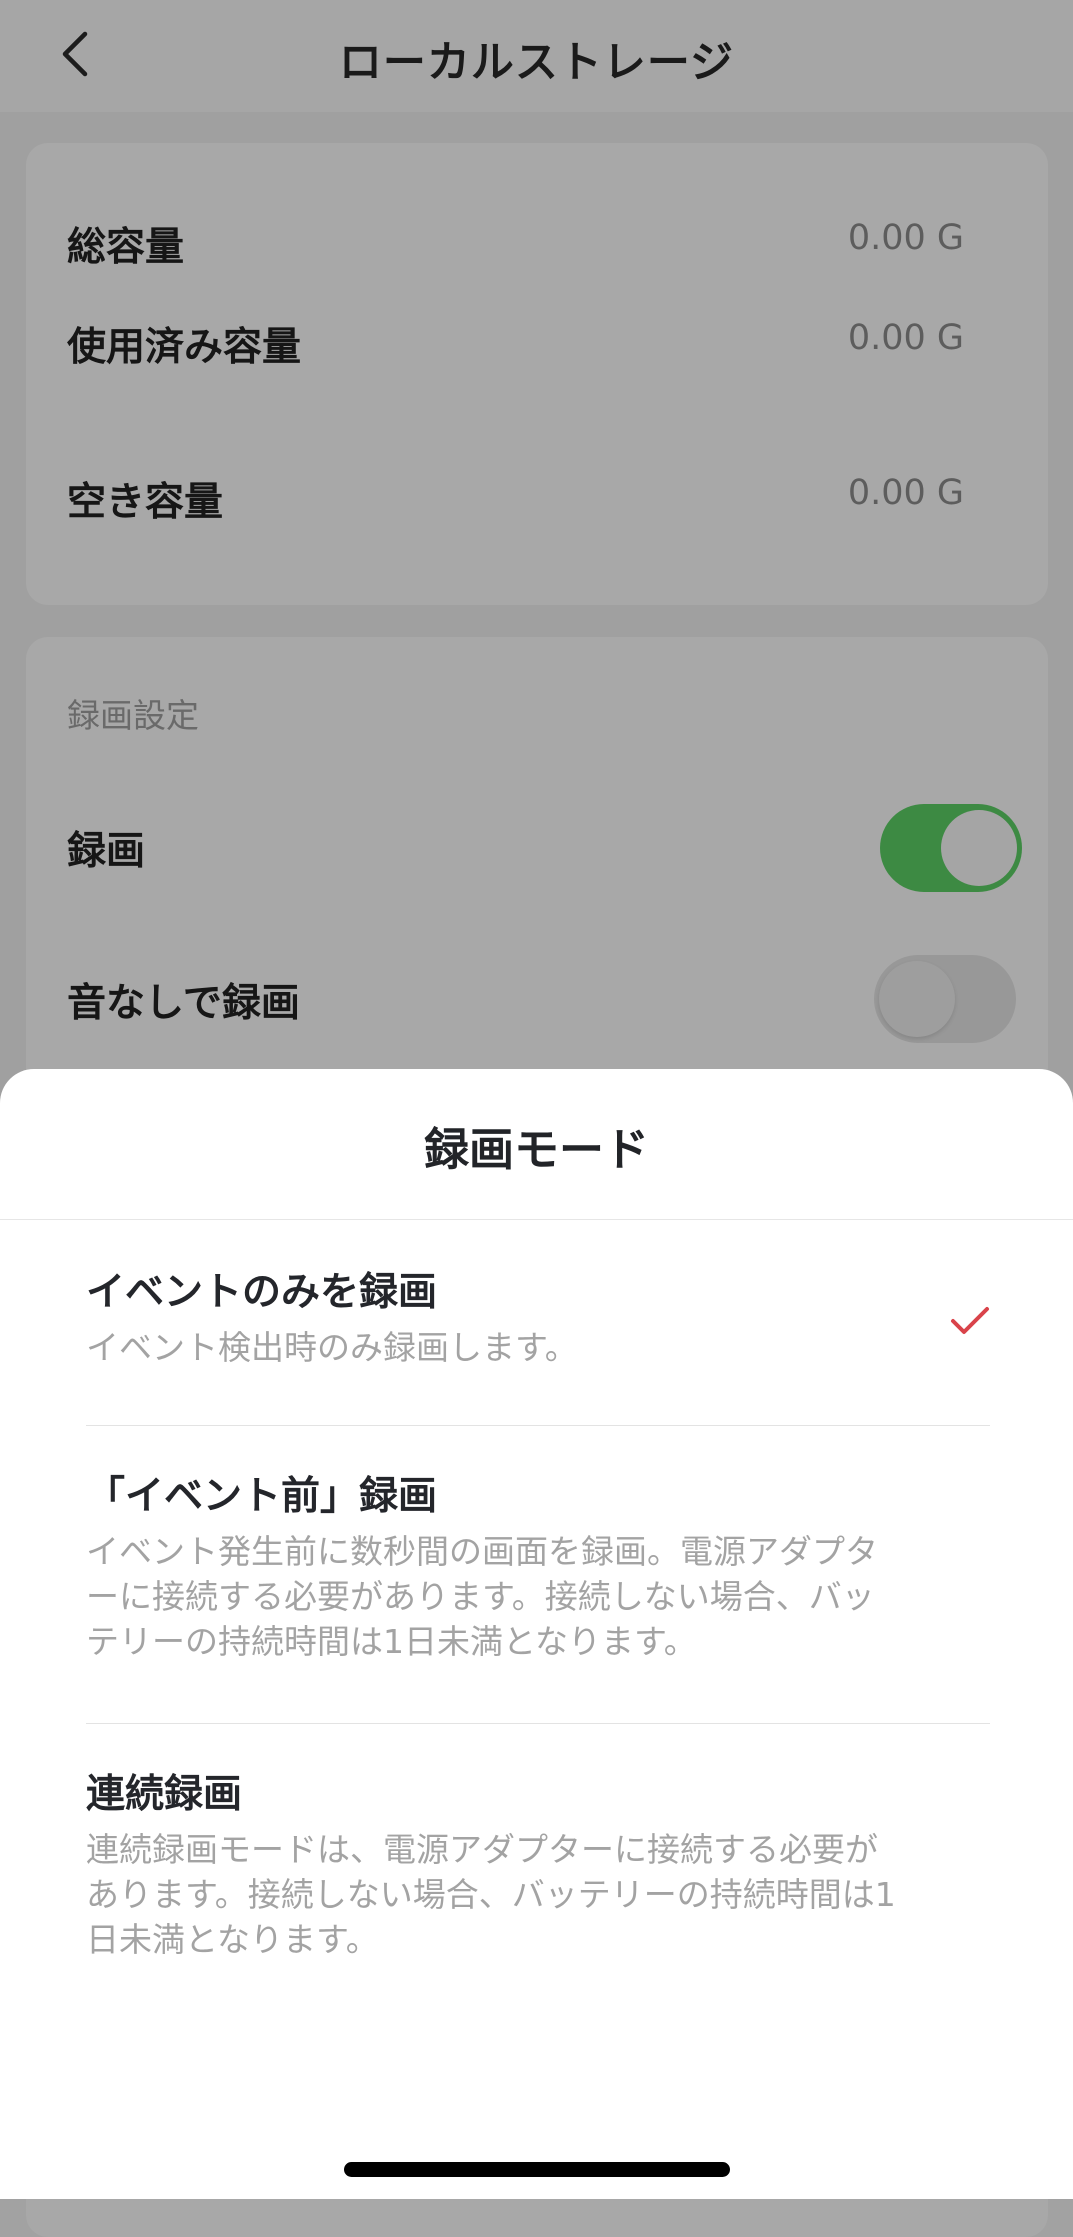  I want to click on description-line: イベント検出時のみ録画します。, so click(332, 1347).